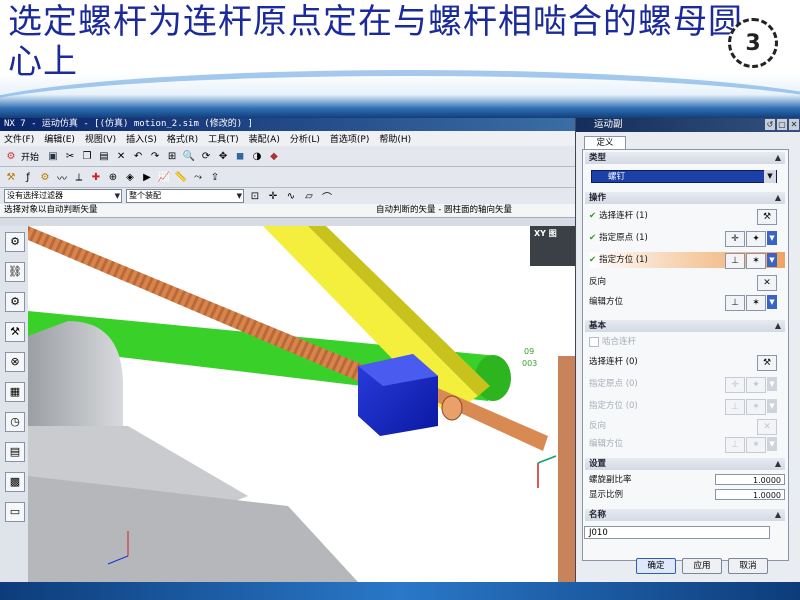  What do you see at coordinates (687, 302) in the screenshot?
I see `edit-orientation-row: 编辑方位 ⊥ ✶ ▼` at bounding box center [687, 302].